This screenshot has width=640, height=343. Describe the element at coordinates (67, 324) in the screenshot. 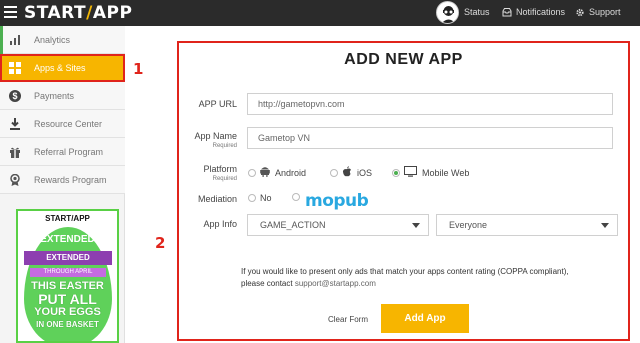

I see `ad-line: IN ONE BASKET` at that location.